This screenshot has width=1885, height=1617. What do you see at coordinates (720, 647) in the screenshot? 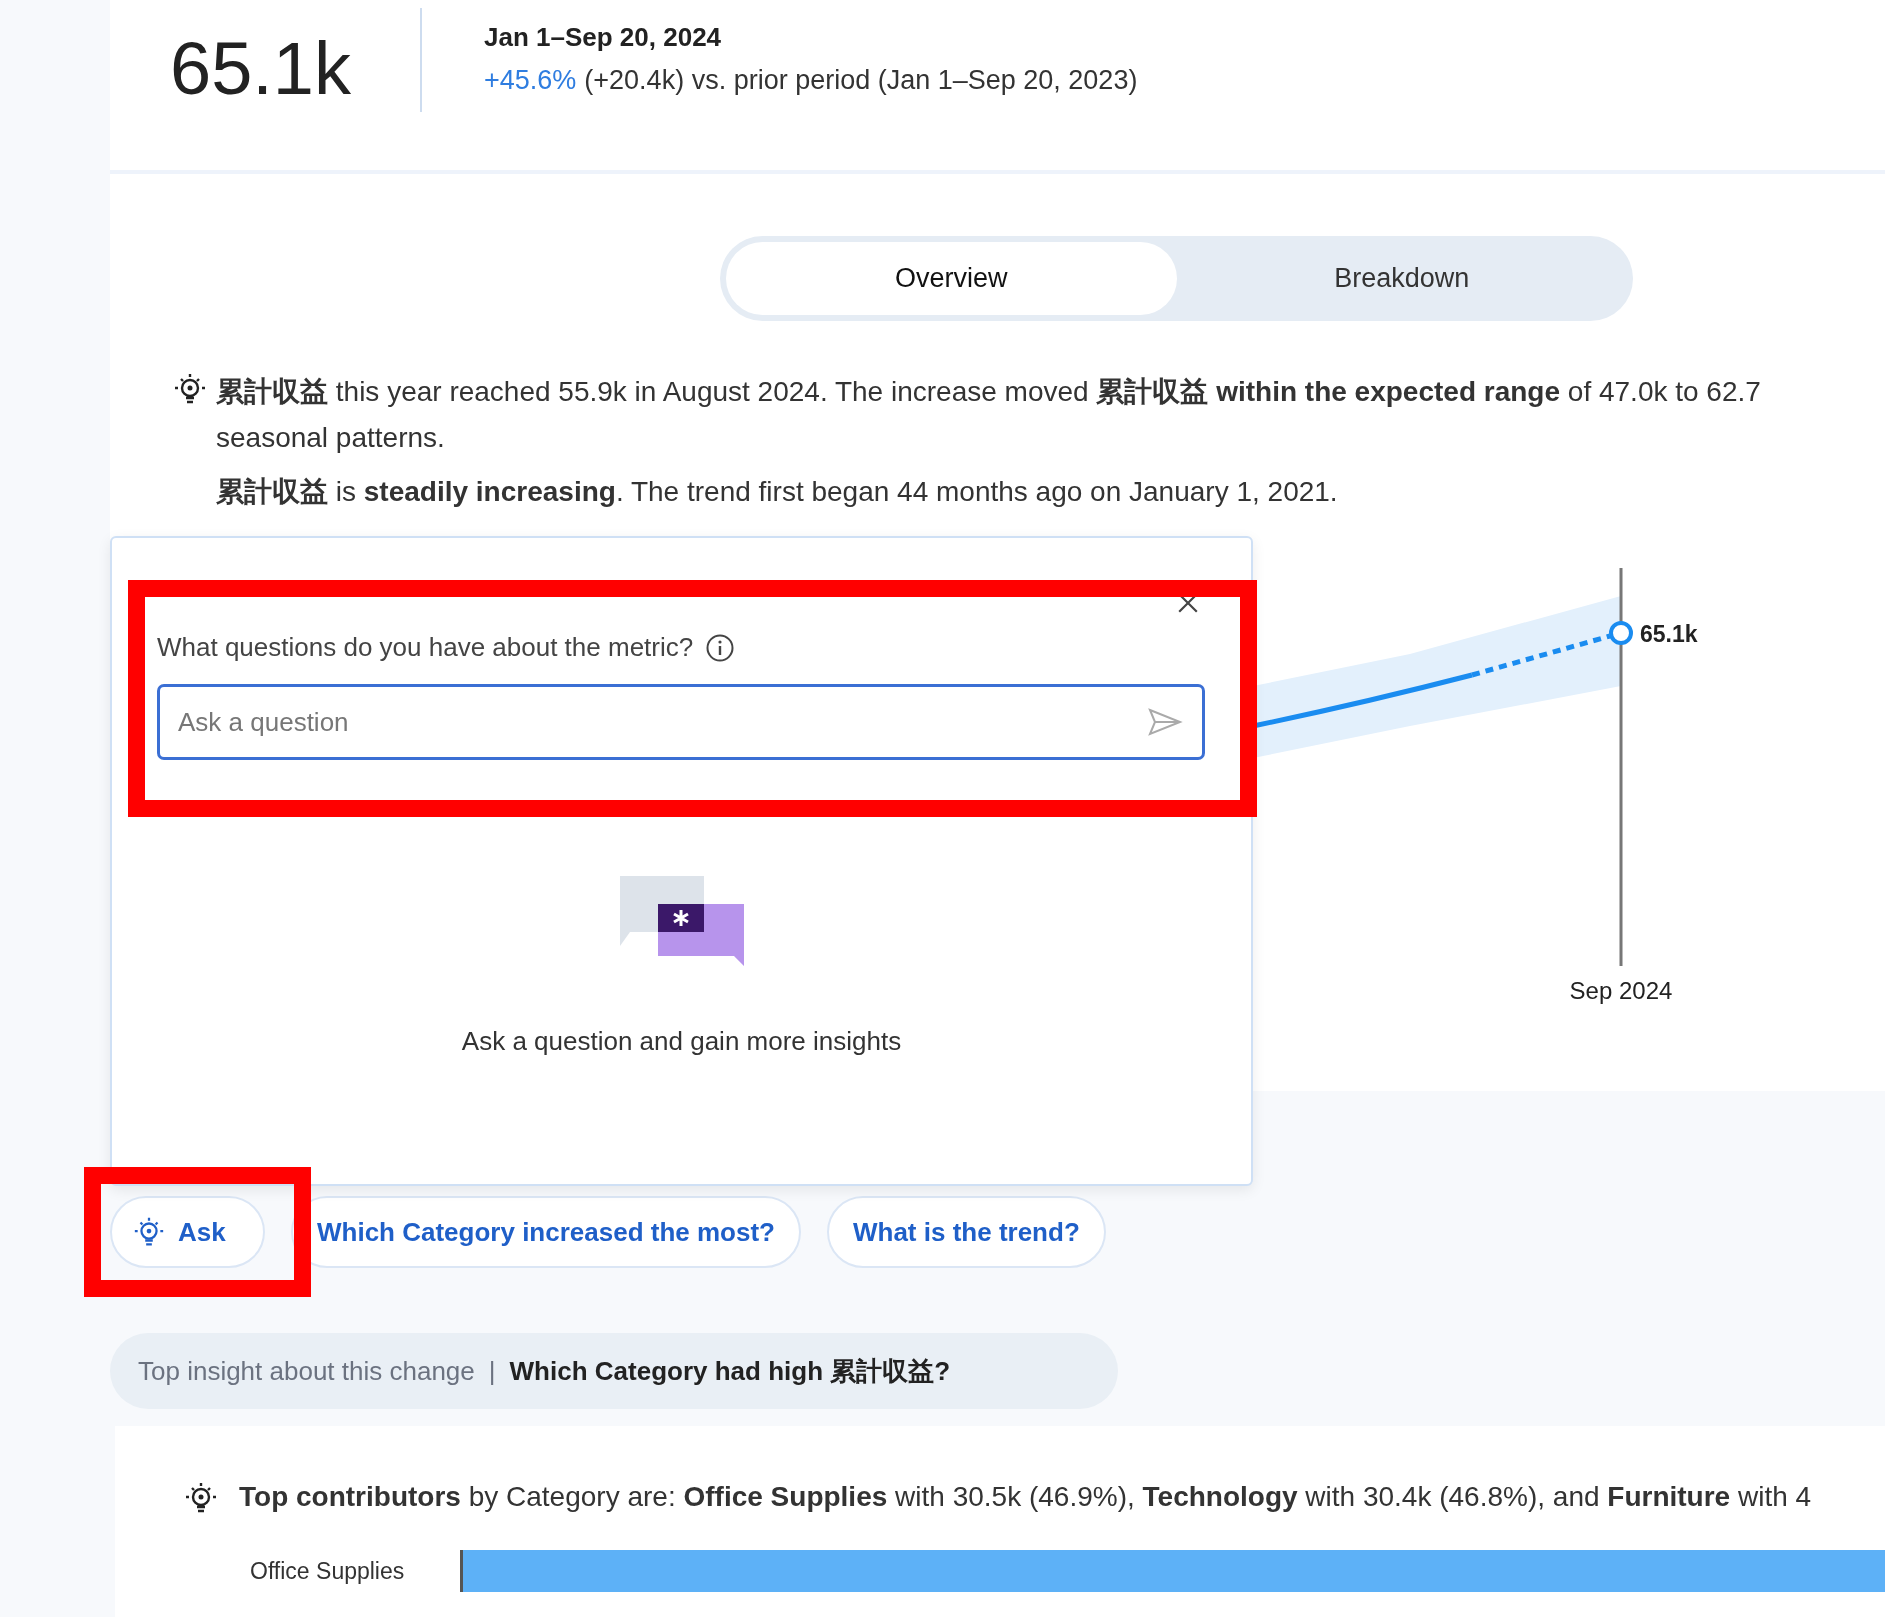
I see `info-icon` at bounding box center [720, 647].